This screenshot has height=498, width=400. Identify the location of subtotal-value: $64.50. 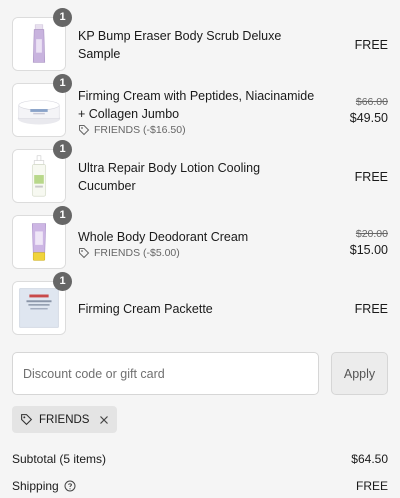
(369, 459).